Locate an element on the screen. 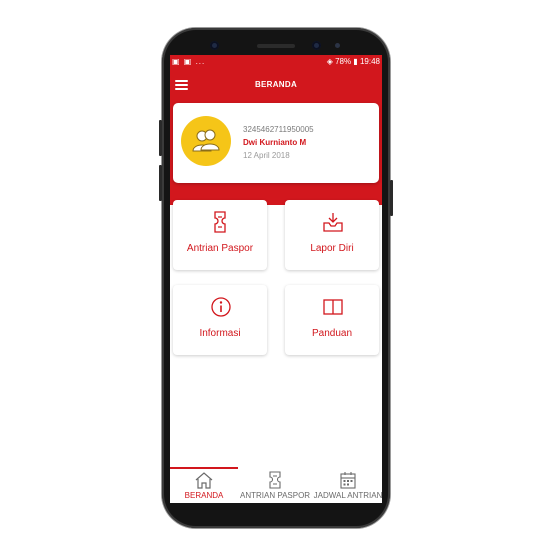 The height and width of the screenshot is (554, 533). profile-name: Dwi Kurnianto M is located at coordinates (275, 142).